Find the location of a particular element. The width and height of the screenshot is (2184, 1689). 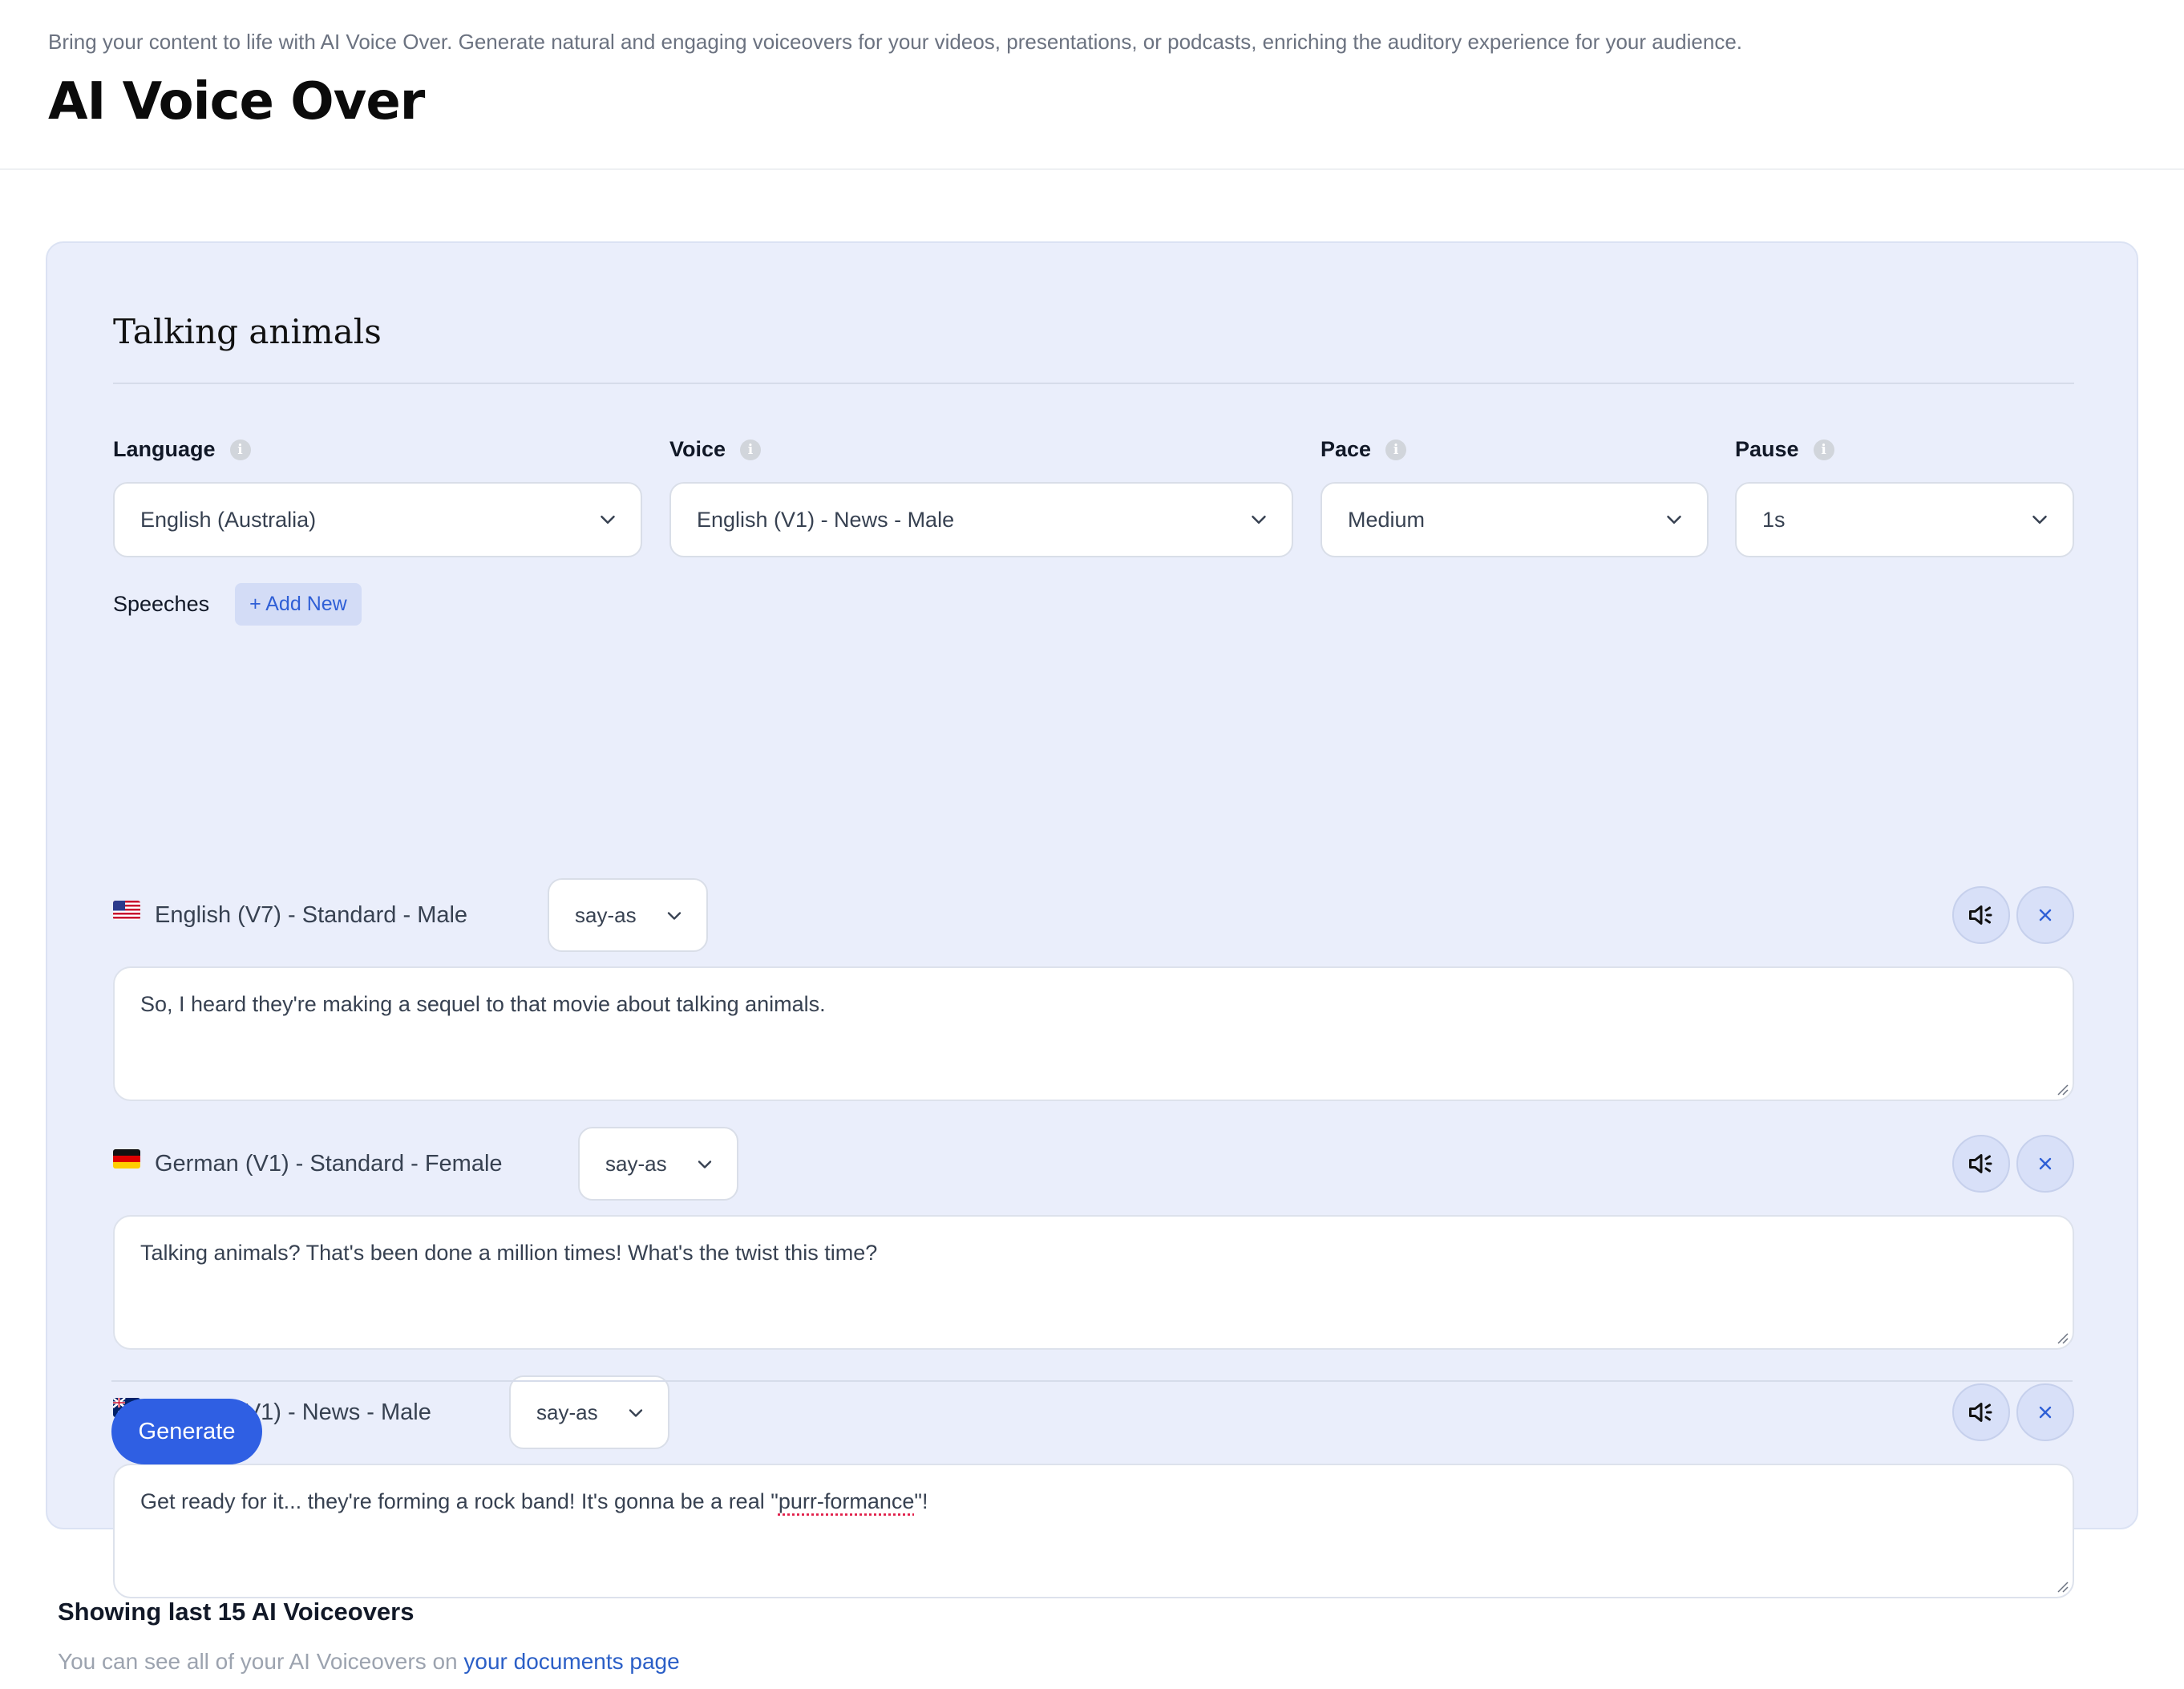

us-flag-icon is located at coordinates (126, 910).